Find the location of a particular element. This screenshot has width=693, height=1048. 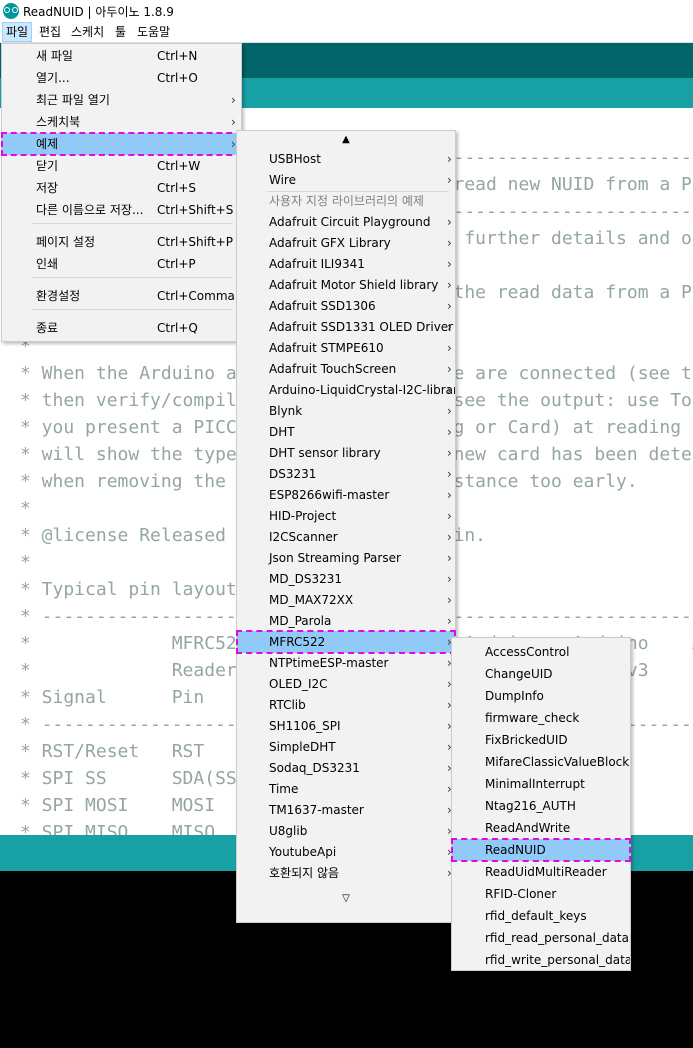

file-menu-item-예제: 예제 › is located at coordinates (121, 144).